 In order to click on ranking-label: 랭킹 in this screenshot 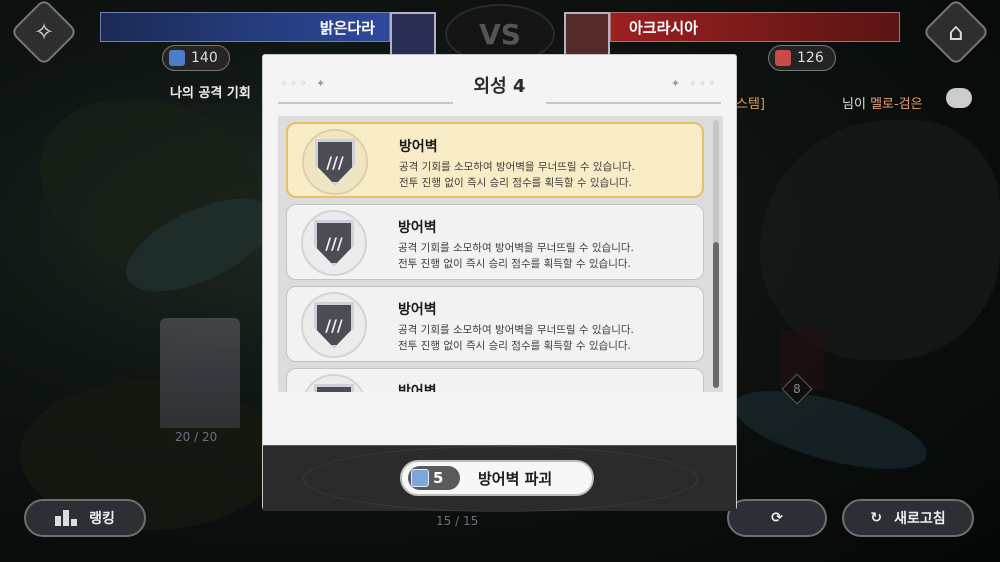, I will do `click(102, 519)`.